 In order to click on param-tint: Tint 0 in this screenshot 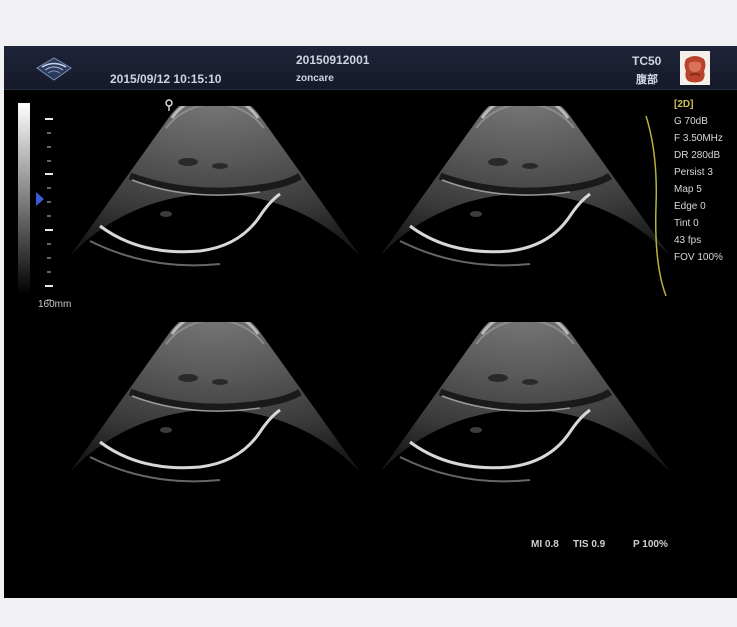, I will do `click(686, 223)`.